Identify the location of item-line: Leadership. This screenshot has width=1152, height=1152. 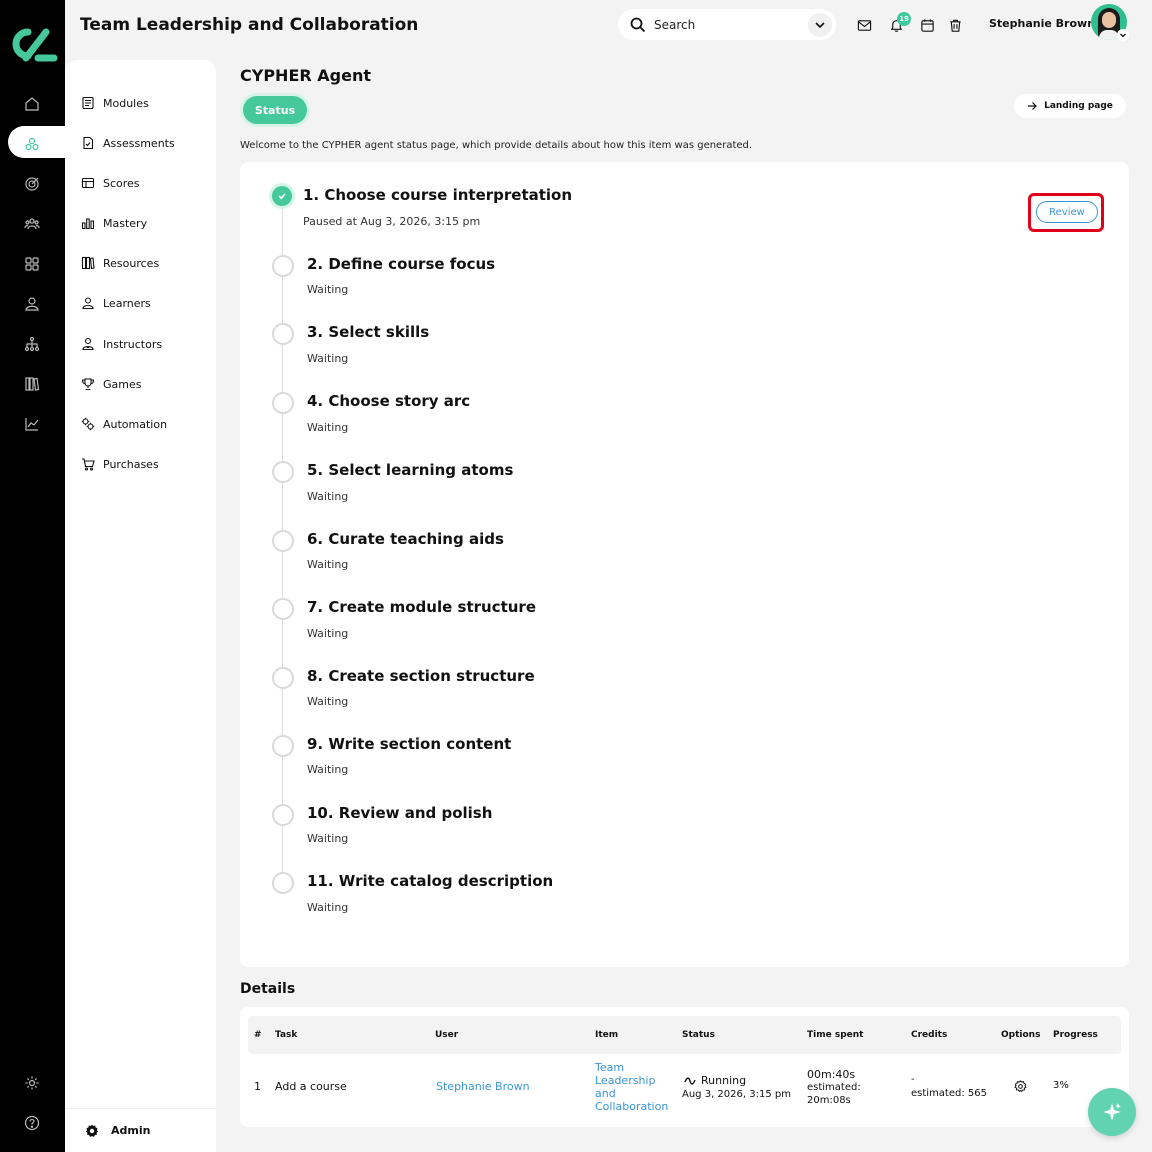
(625, 1080).